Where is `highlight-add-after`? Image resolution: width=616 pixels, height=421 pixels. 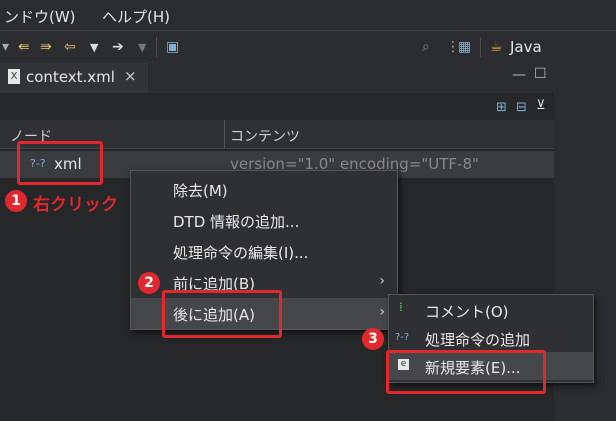 highlight-add-after is located at coordinates (222, 314).